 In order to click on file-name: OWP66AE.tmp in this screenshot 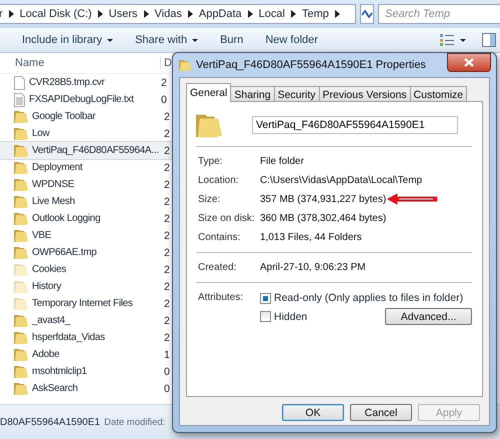, I will do `click(65, 252)`.